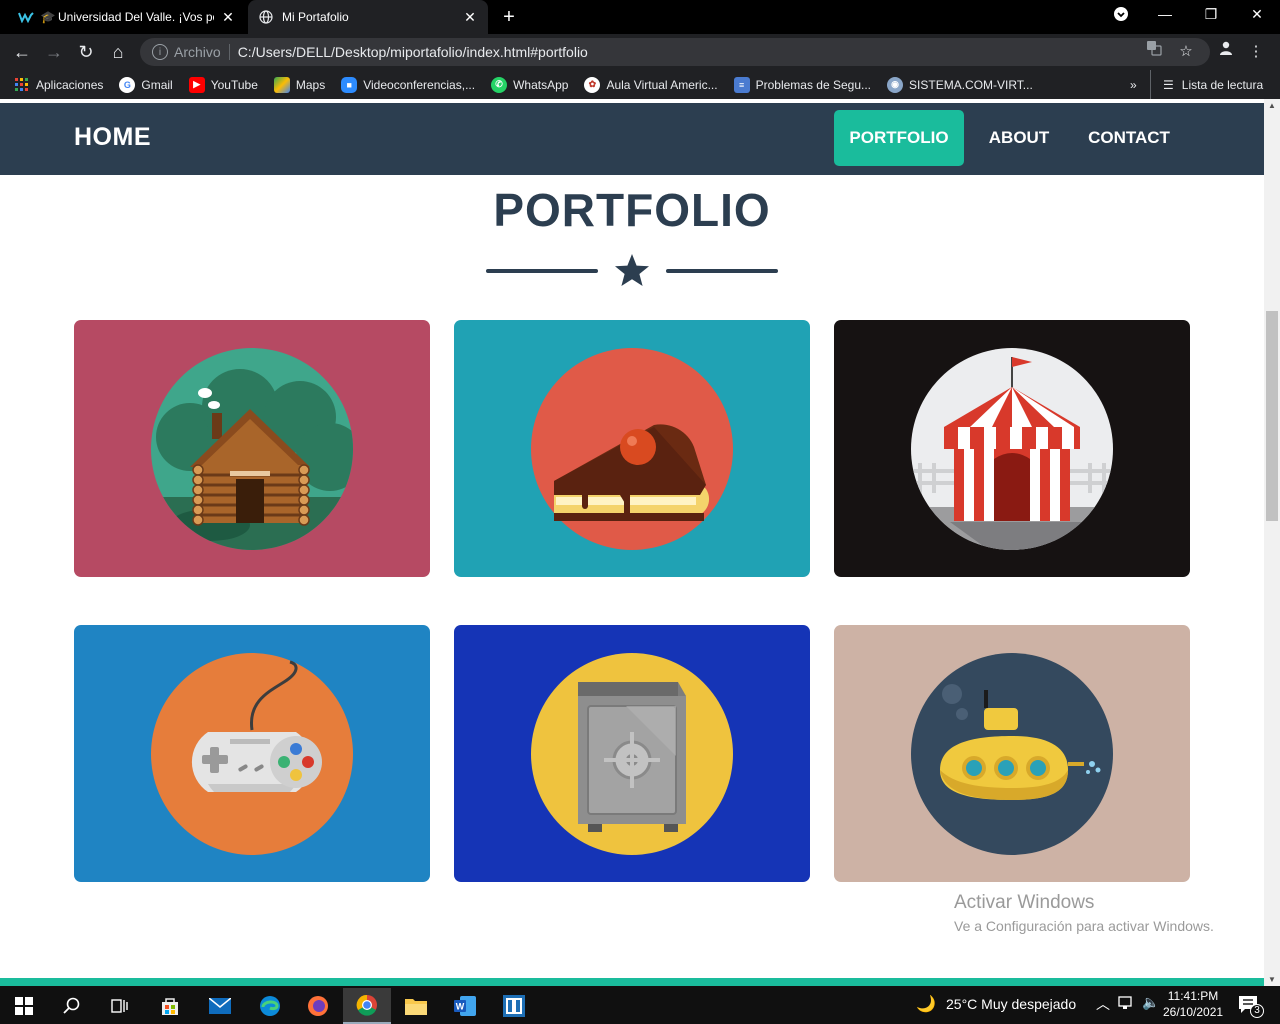 This screenshot has width=1280, height=1024. I want to click on more-bookmarks-icon: », so click(1133, 84).